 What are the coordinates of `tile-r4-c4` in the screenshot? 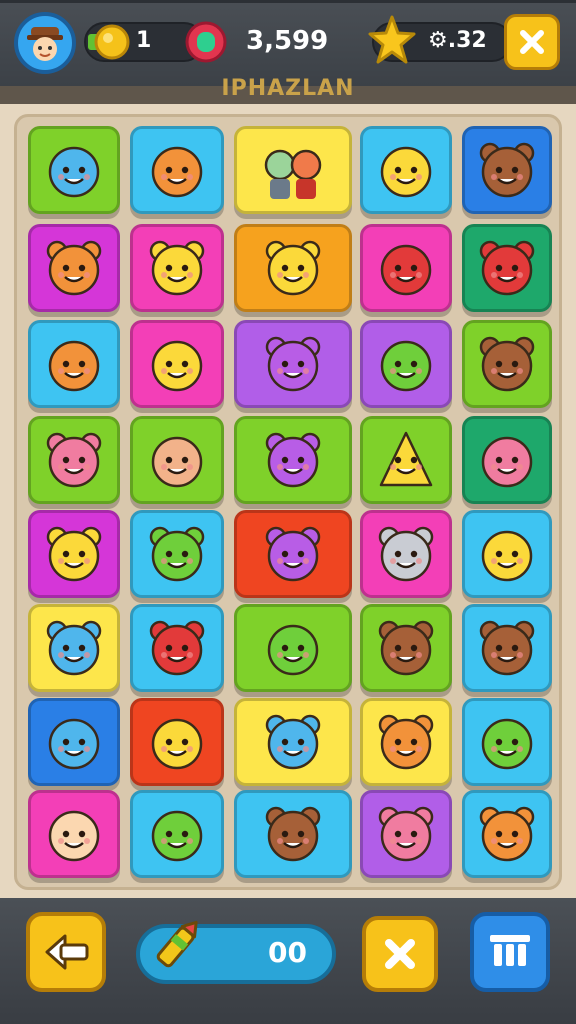 It's located at (406, 460).